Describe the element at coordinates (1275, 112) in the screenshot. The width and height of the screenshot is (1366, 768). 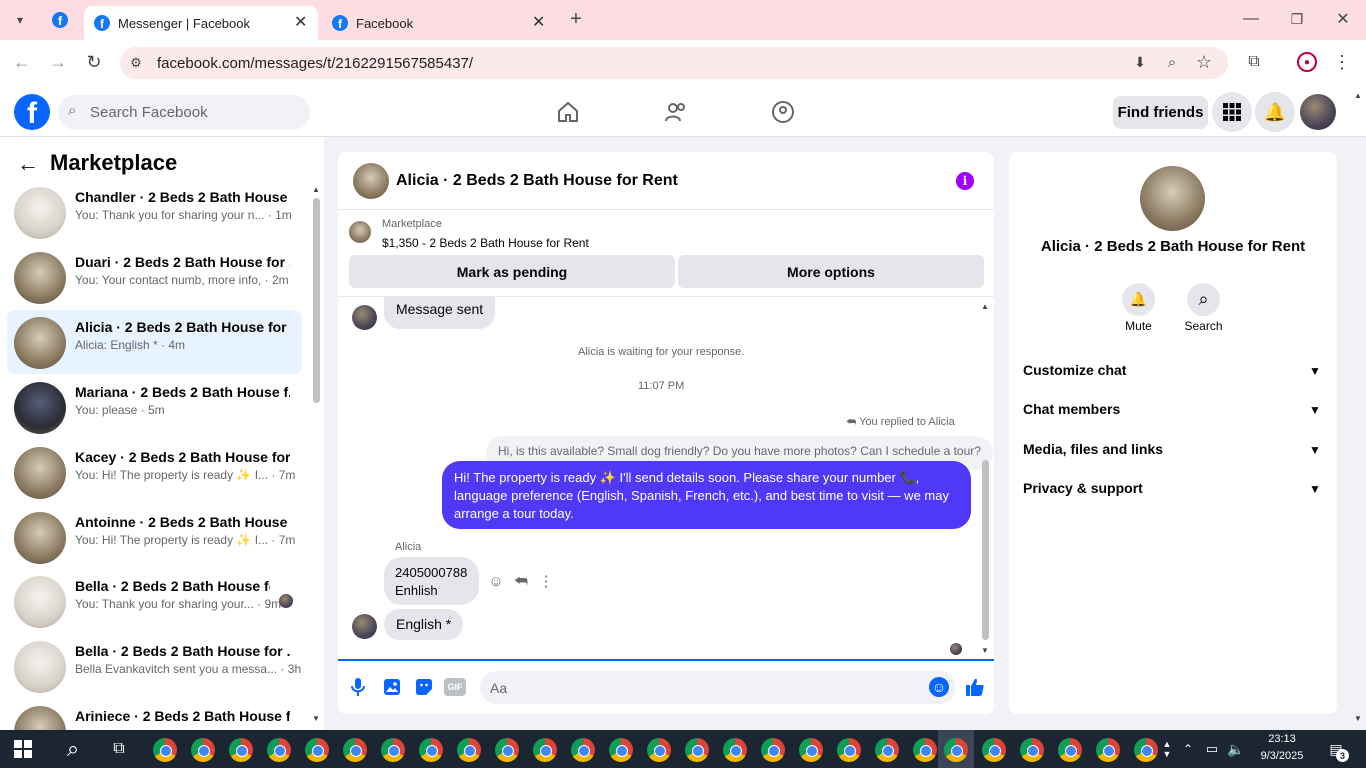
I see `notifications-bell-icon: 🔔` at that location.